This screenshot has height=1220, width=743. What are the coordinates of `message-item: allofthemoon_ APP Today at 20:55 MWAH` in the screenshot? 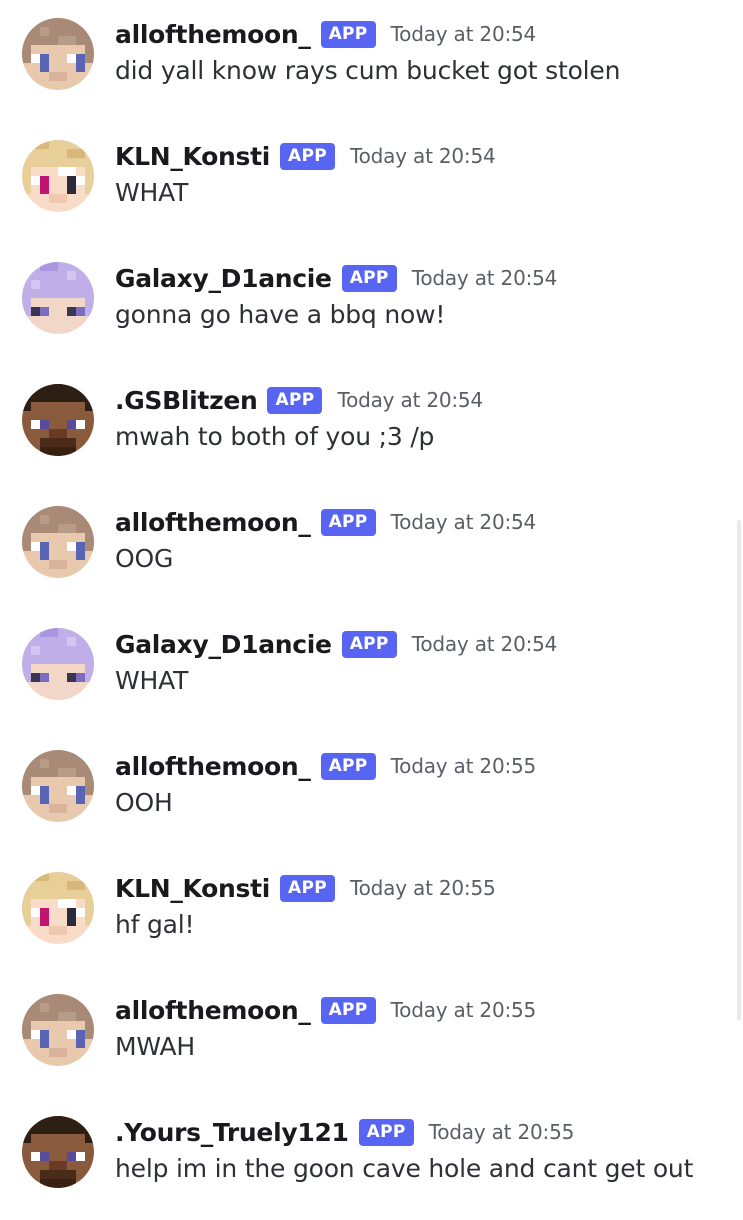 It's located at (371, 1037).